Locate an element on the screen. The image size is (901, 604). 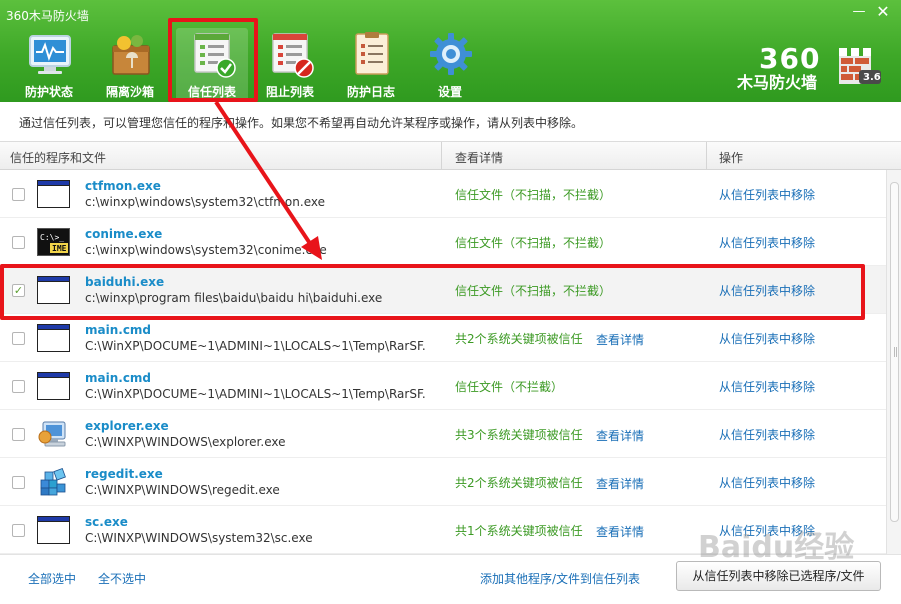
column-header-detail: 查看详情 is located at coordinates (479, 158).